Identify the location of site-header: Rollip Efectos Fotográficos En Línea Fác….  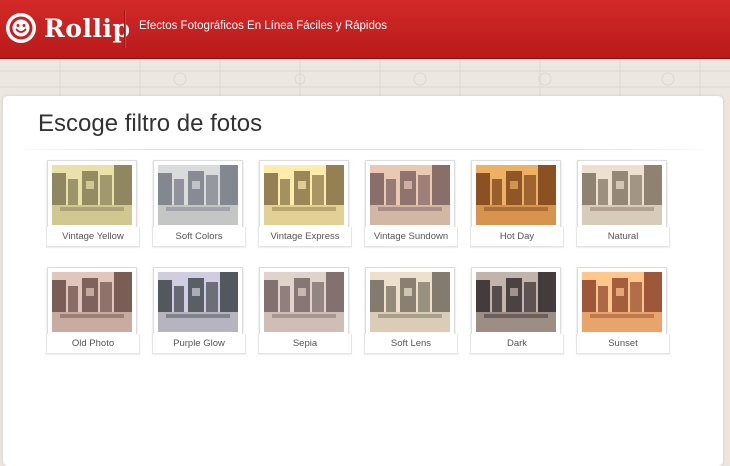
(365, 29).